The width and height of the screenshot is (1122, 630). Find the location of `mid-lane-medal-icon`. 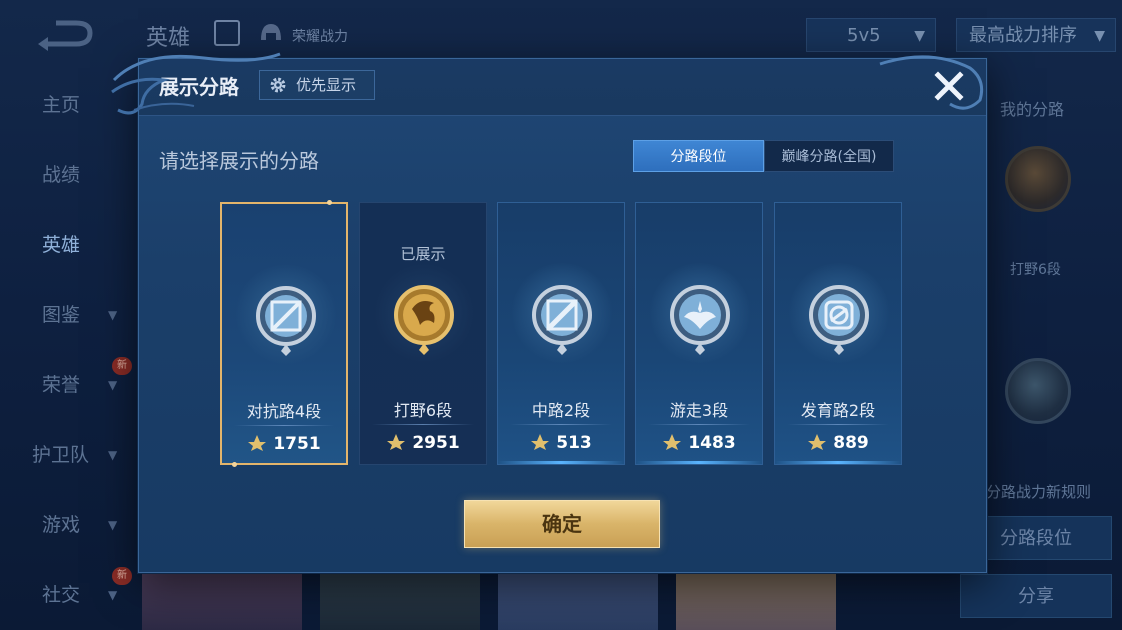

mid-lane-medal-icon is located at coordinates (562, 320).